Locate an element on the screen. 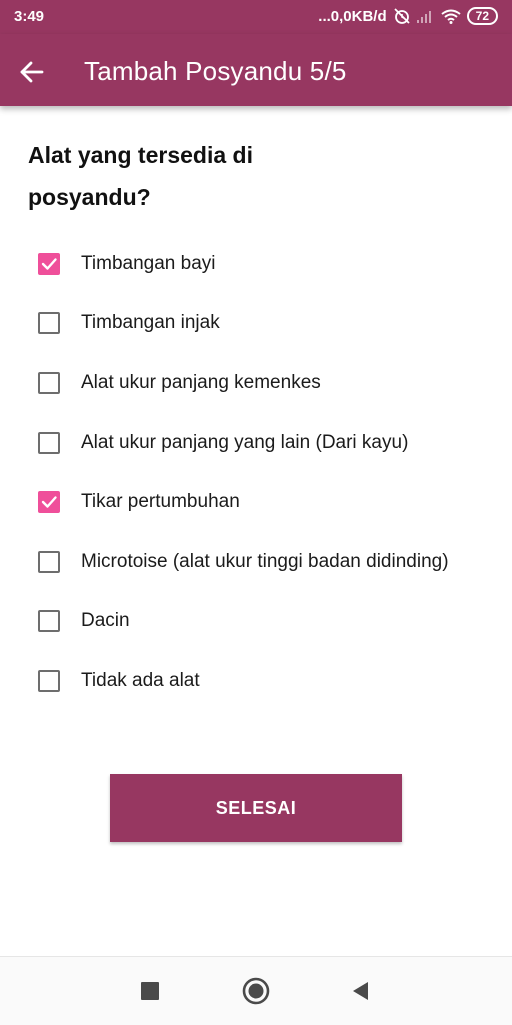 The image size is (512, 1025). option-label: Dacin is located at coordinates (105, 621).